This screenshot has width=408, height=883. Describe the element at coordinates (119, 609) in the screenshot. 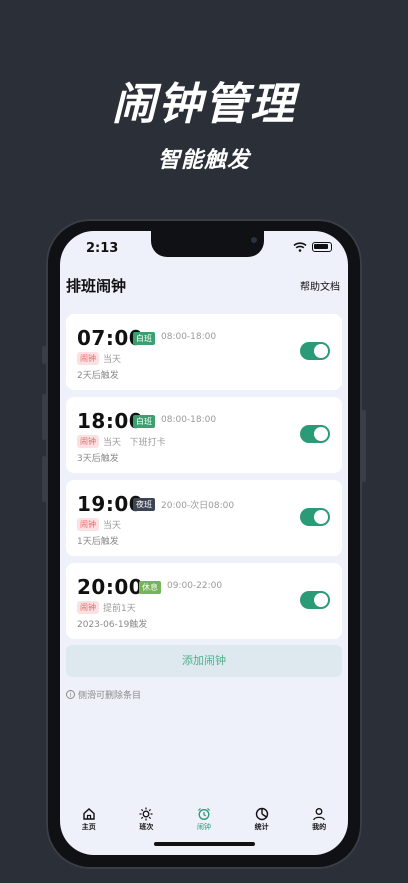

I see `alarm-note: 提前1天` at that location.